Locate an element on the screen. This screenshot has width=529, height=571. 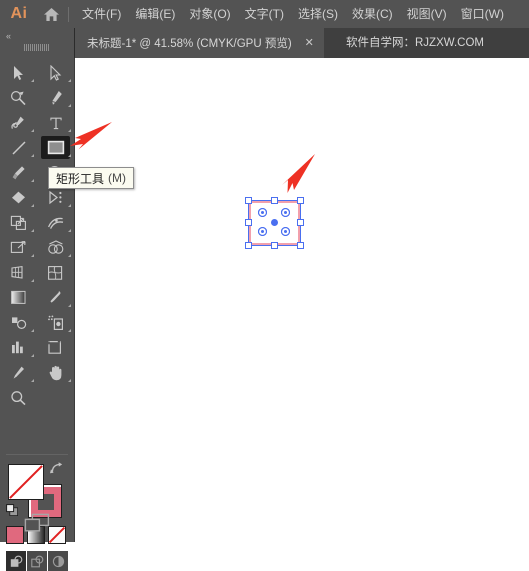
gradient-tool is located at coordinates (18, 297).